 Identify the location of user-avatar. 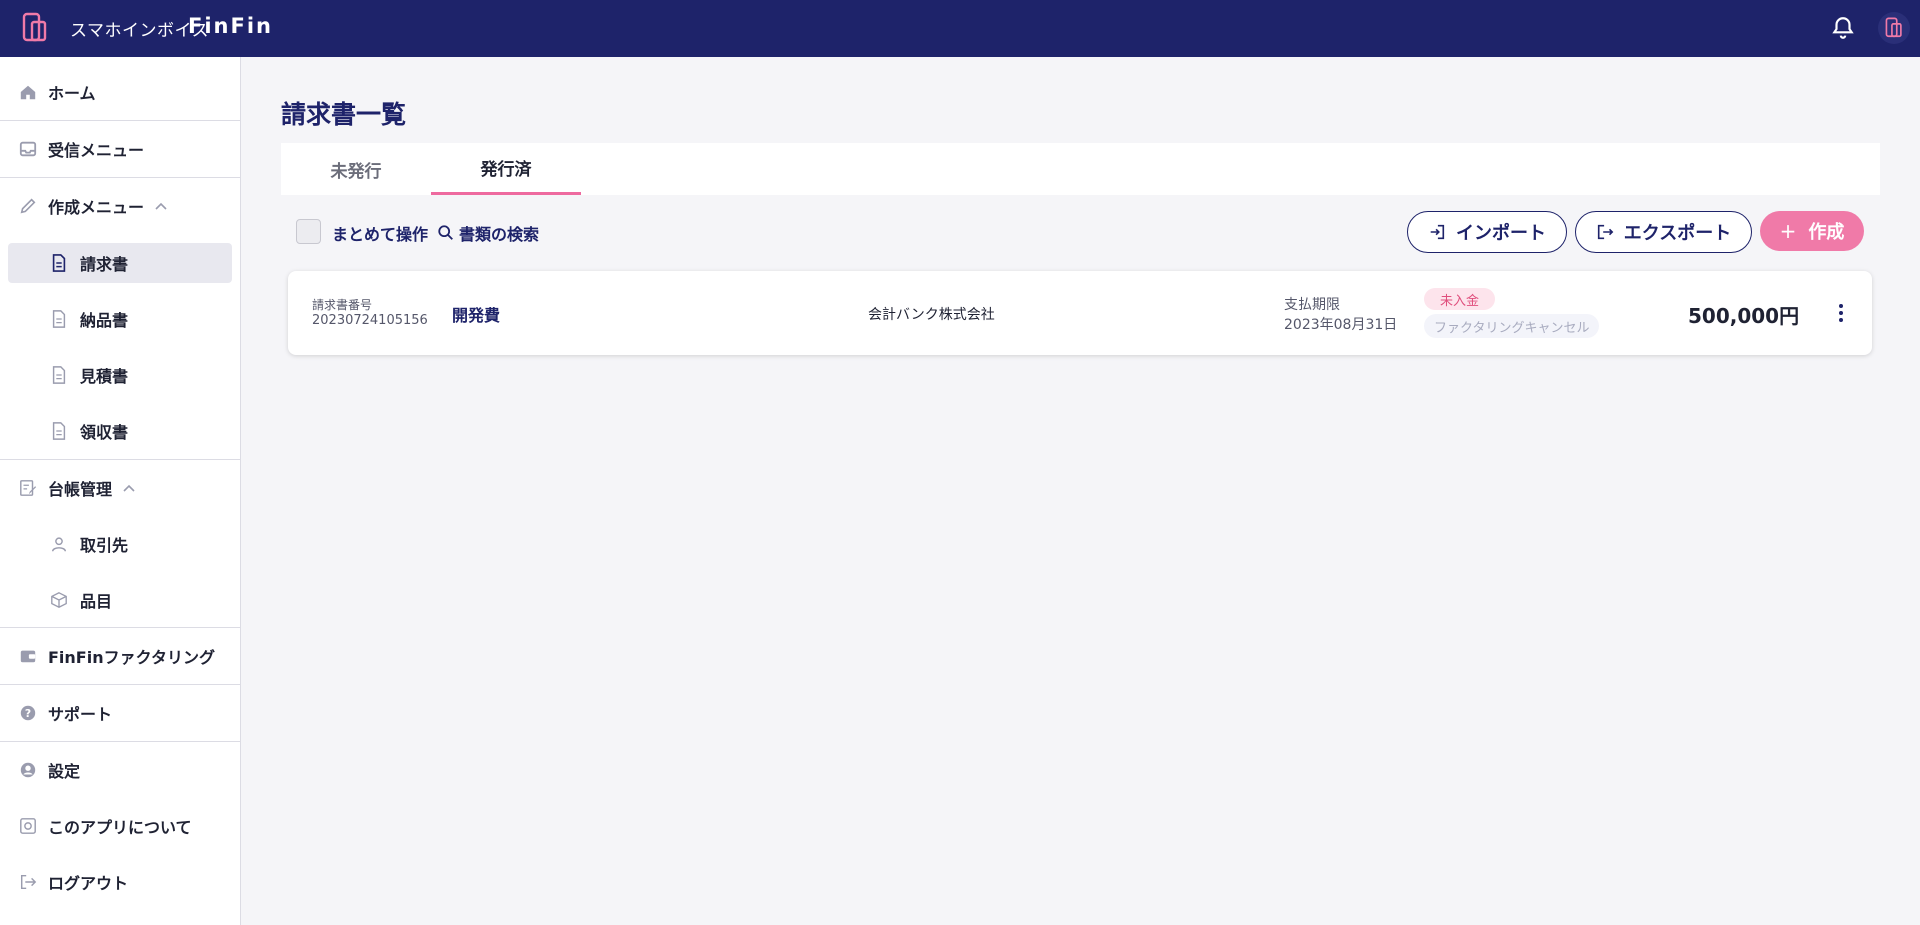
(1894, 28).